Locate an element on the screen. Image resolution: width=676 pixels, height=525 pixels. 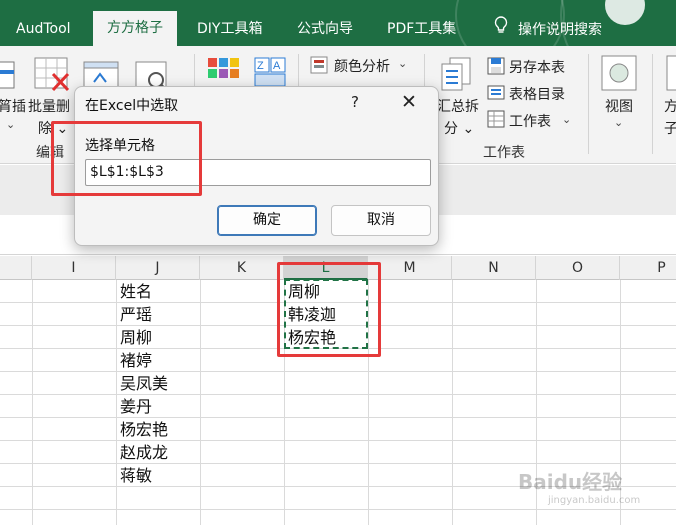
batch-delete-button: 批量删 is located at coordinates (49, 106).